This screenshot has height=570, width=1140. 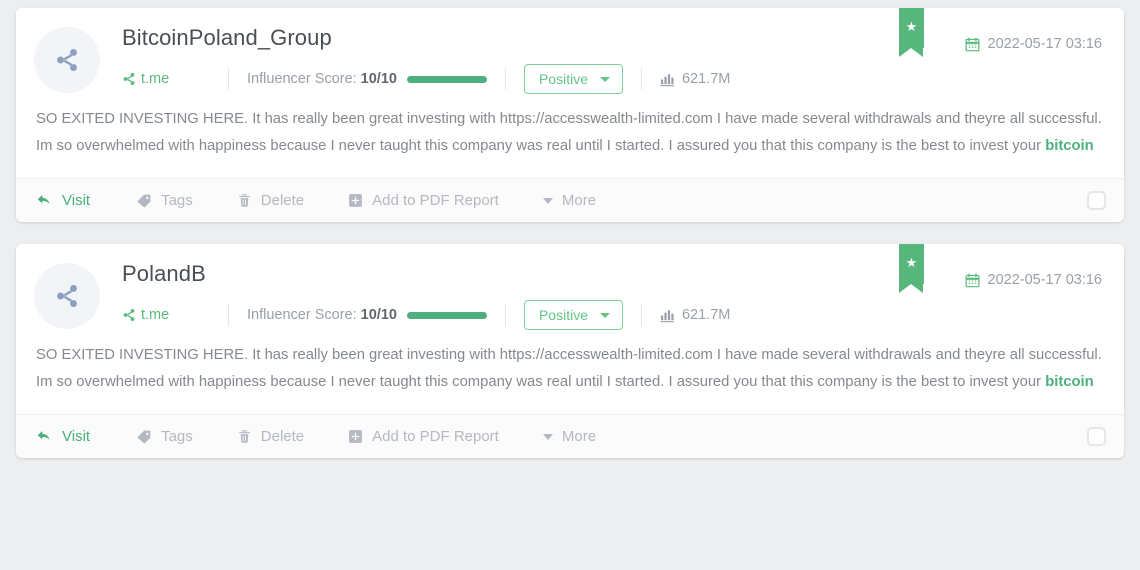 What do you see at coordinates (355, 200) in the screenshot?
I see `add-square-icon` at bounding box center [355, 200].